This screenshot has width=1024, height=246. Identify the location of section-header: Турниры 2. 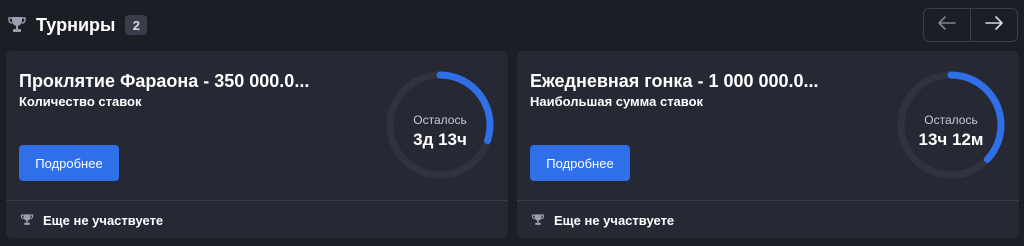
(77, 25).